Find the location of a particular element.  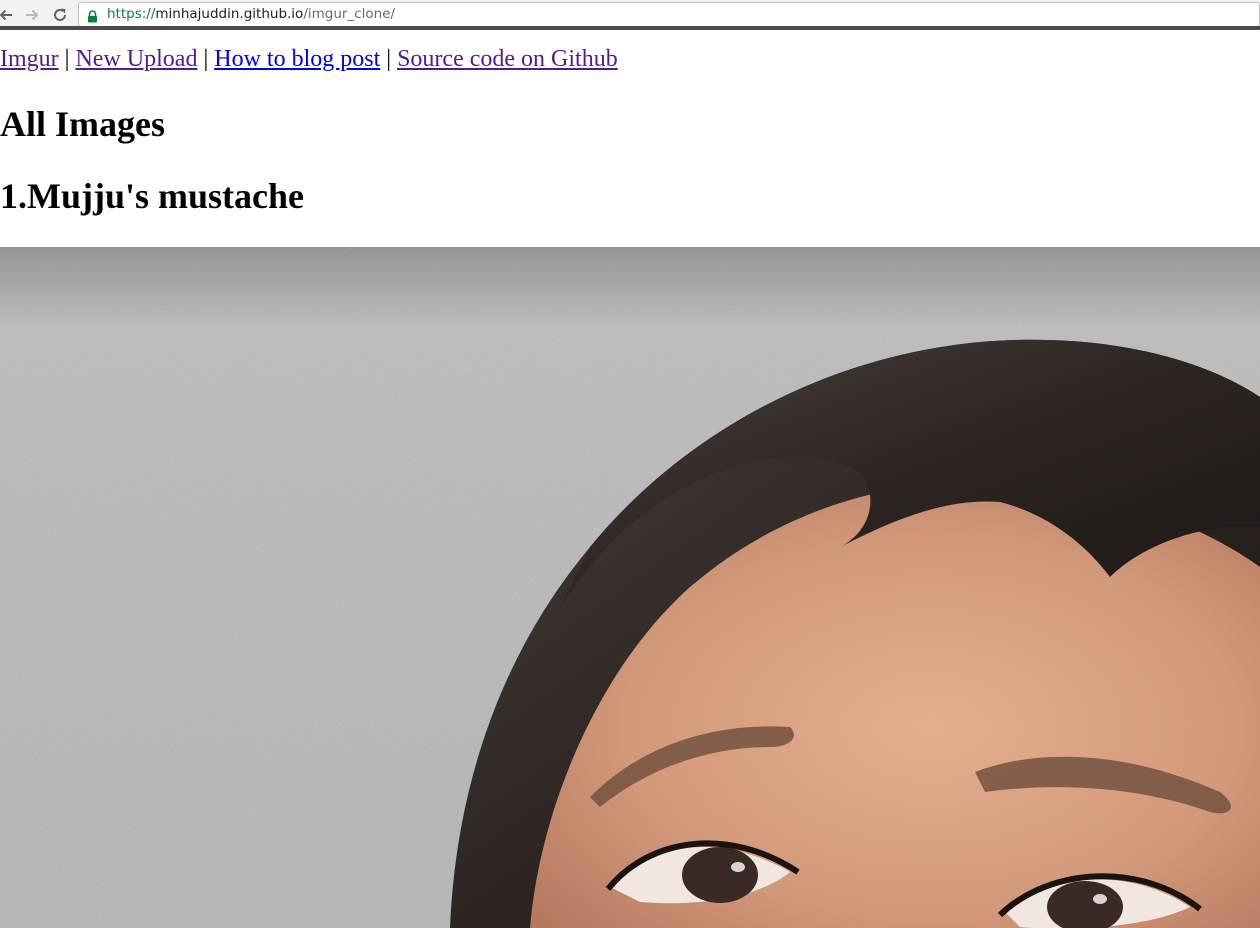

back-button is located at coordinates (8, 15).